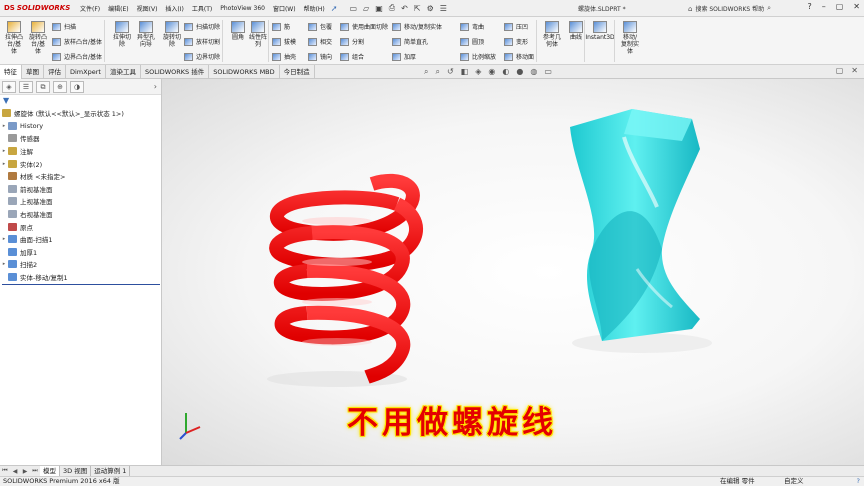 The image size is (864, 486). I want to click on solidworks-logo: DS SOLIDWORKS, so click(36, 8).